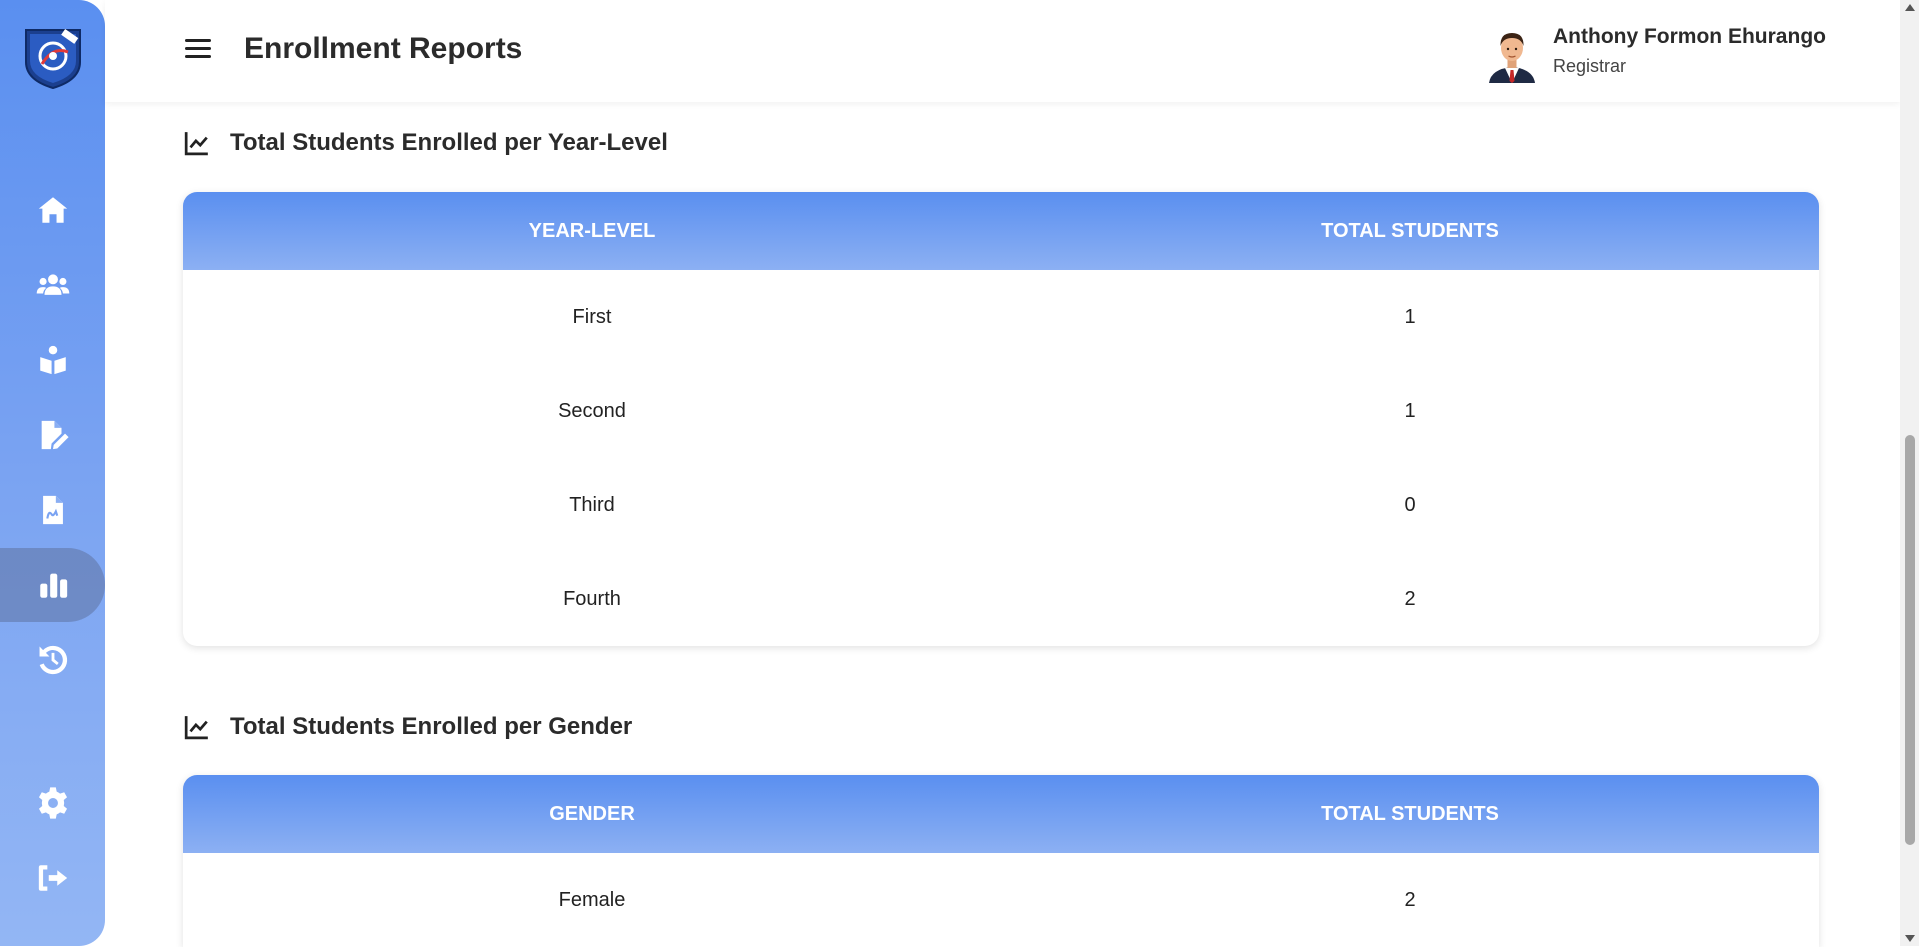  What do you see at coordinates (592, 899) in the screenshot?
I see `gender-cell: Female` at bounding box center [592, 899].